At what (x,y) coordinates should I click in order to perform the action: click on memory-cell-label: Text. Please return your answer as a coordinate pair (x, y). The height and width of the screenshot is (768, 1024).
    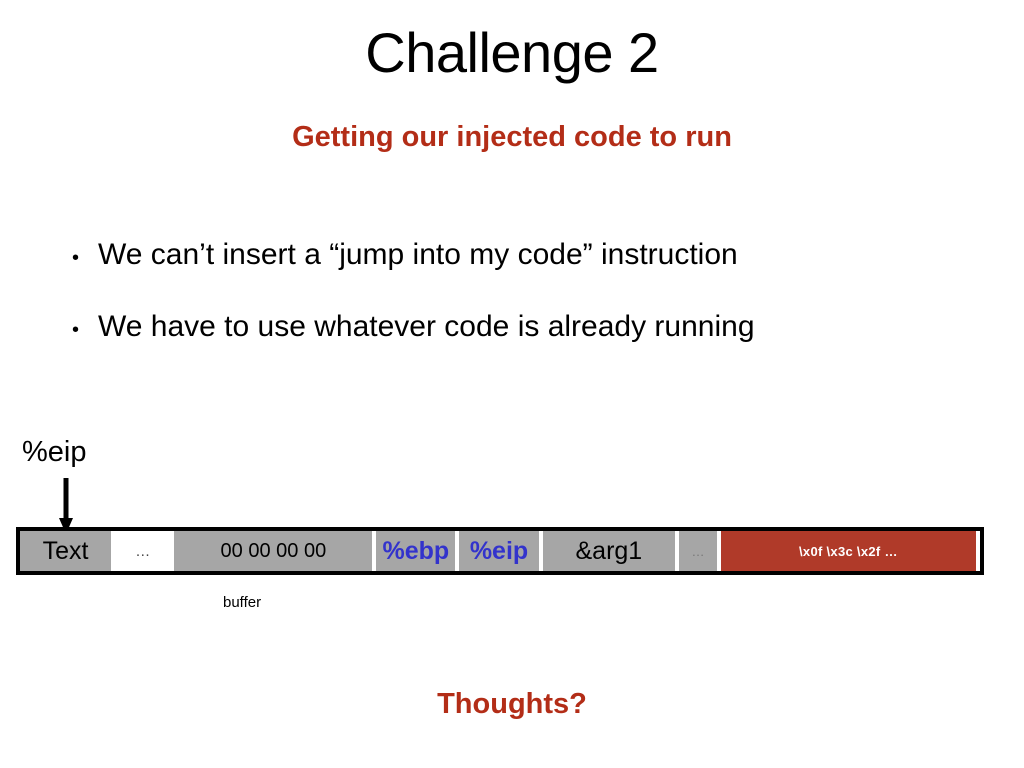
    Looking at the image, I should click on (65, 550).